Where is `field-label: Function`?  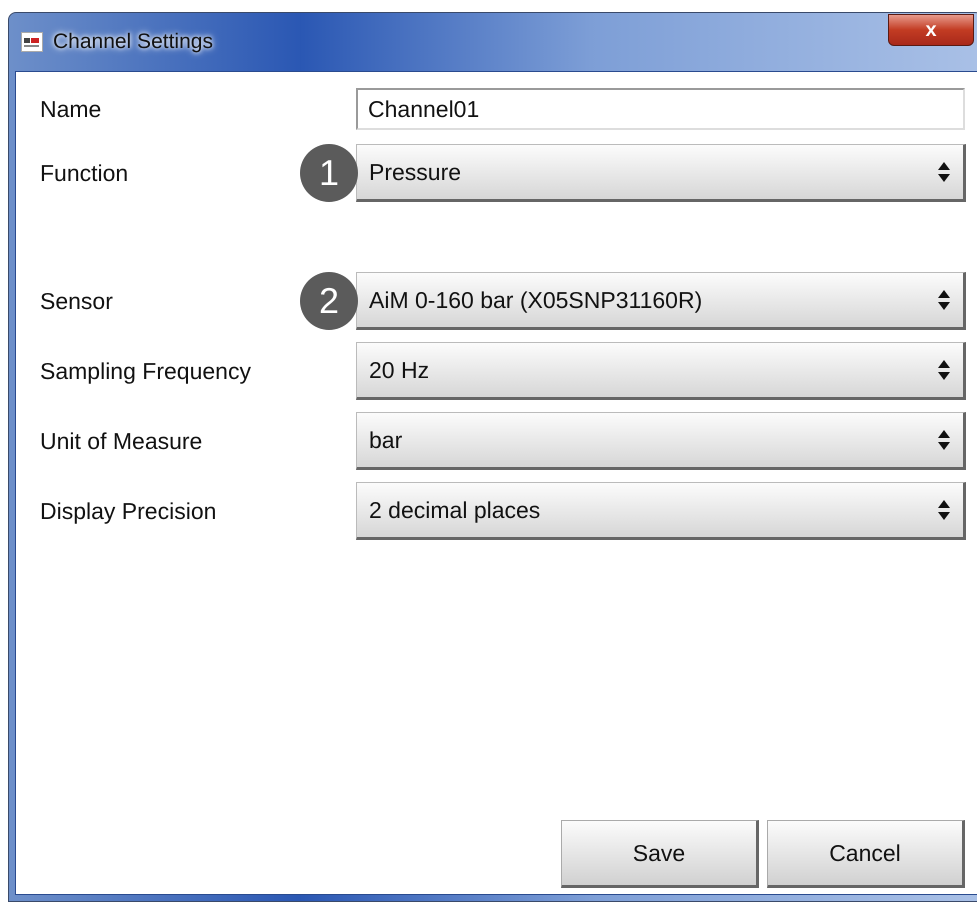 field-label: Function is located at coordinates (84, 173).